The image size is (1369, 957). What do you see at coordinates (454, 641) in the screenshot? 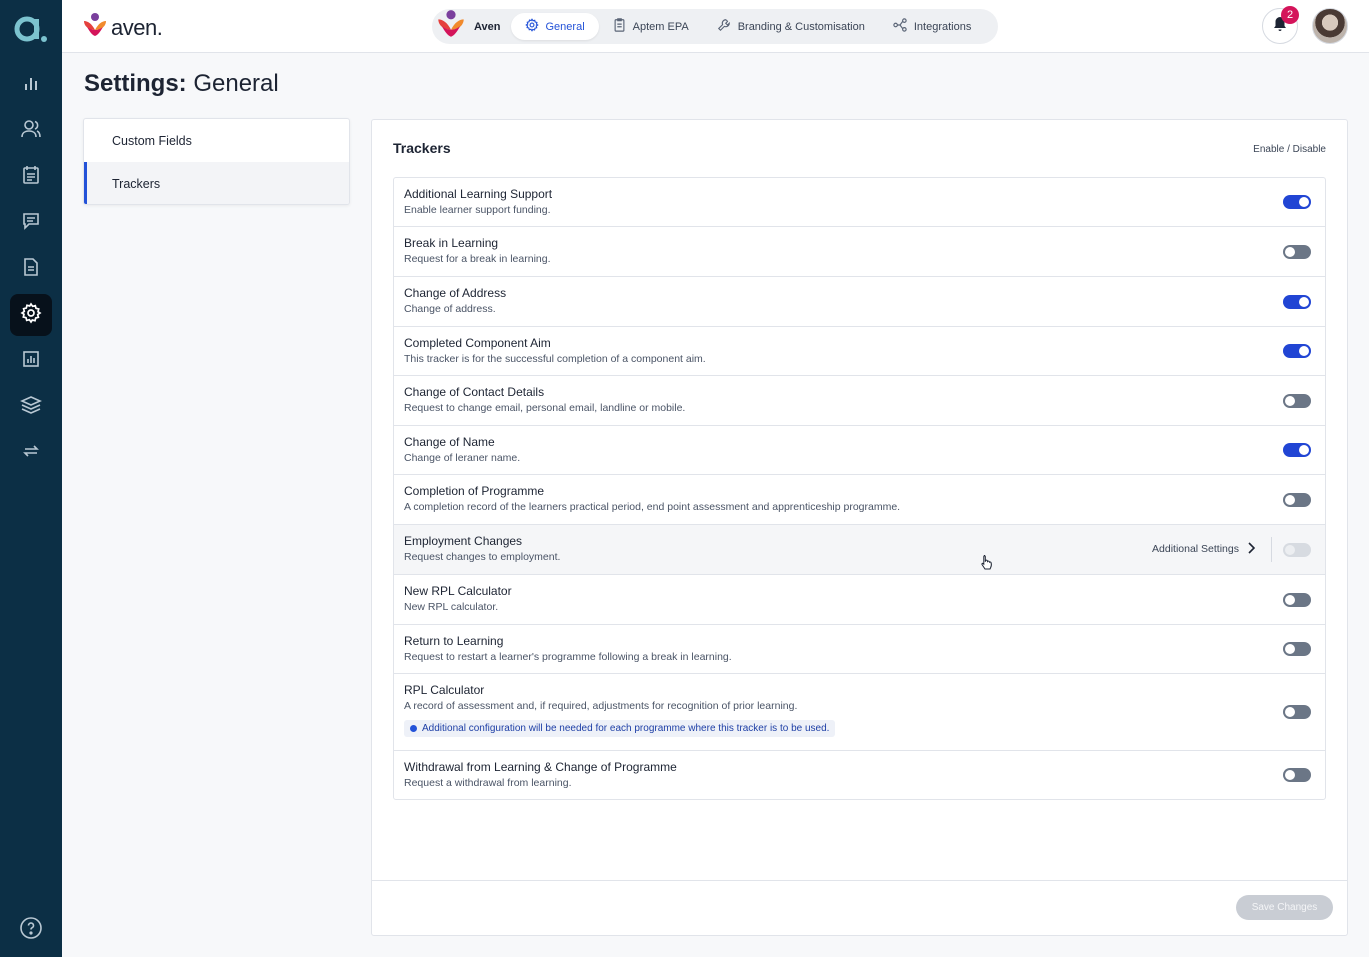
I see `tracker-title: Return to Learning` at bounding box center [454, 641].